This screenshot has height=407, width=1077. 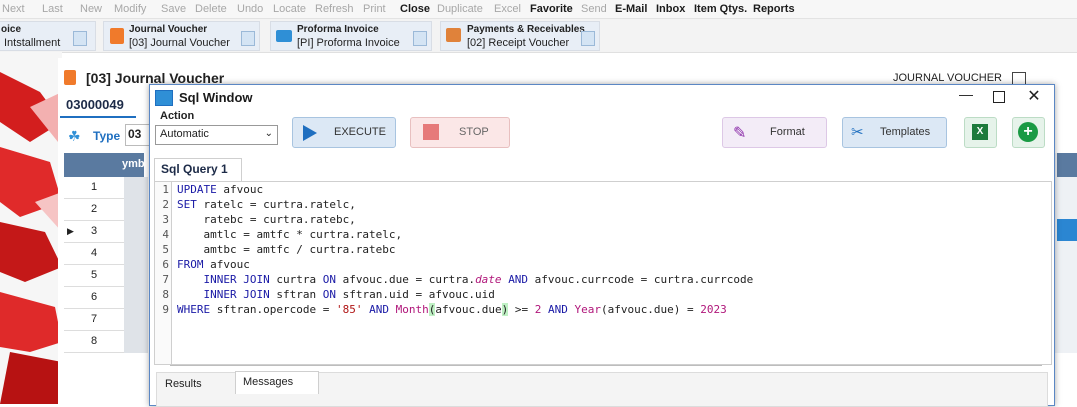 I want to click on item-qtys-button: Item Qtys., so click(x=720, y=9).